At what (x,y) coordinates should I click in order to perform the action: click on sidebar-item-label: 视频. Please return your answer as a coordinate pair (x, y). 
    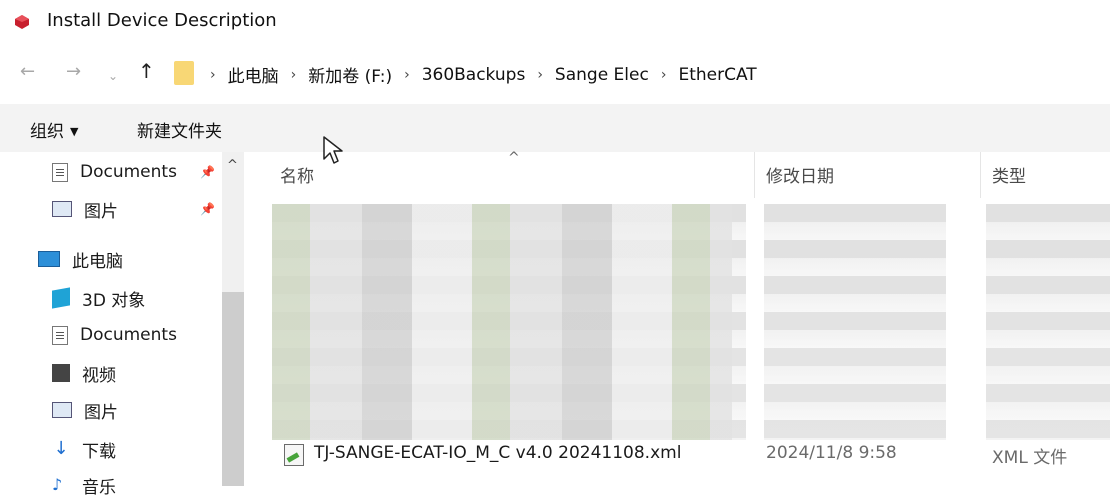
    Looking at the image, I should click on (99, 375).